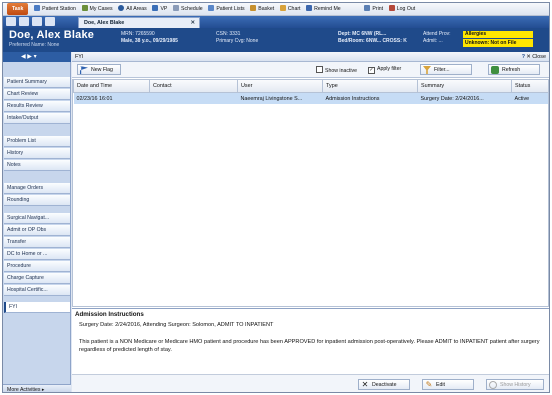 Image resolution: width=552 pixels, height=395 pixels. What do you see at coordinates (79, 57) in the screenshot?
I see `activity-title: FYI` at bounding box center [79, 57].